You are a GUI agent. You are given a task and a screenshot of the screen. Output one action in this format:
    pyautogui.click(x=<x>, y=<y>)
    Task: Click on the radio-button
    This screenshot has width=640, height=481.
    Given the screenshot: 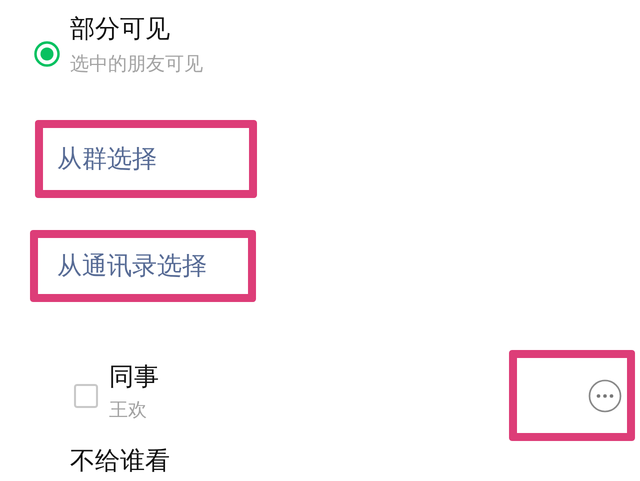 What is the action you would take?
    pyautogui.click(x=47, y=54)
    